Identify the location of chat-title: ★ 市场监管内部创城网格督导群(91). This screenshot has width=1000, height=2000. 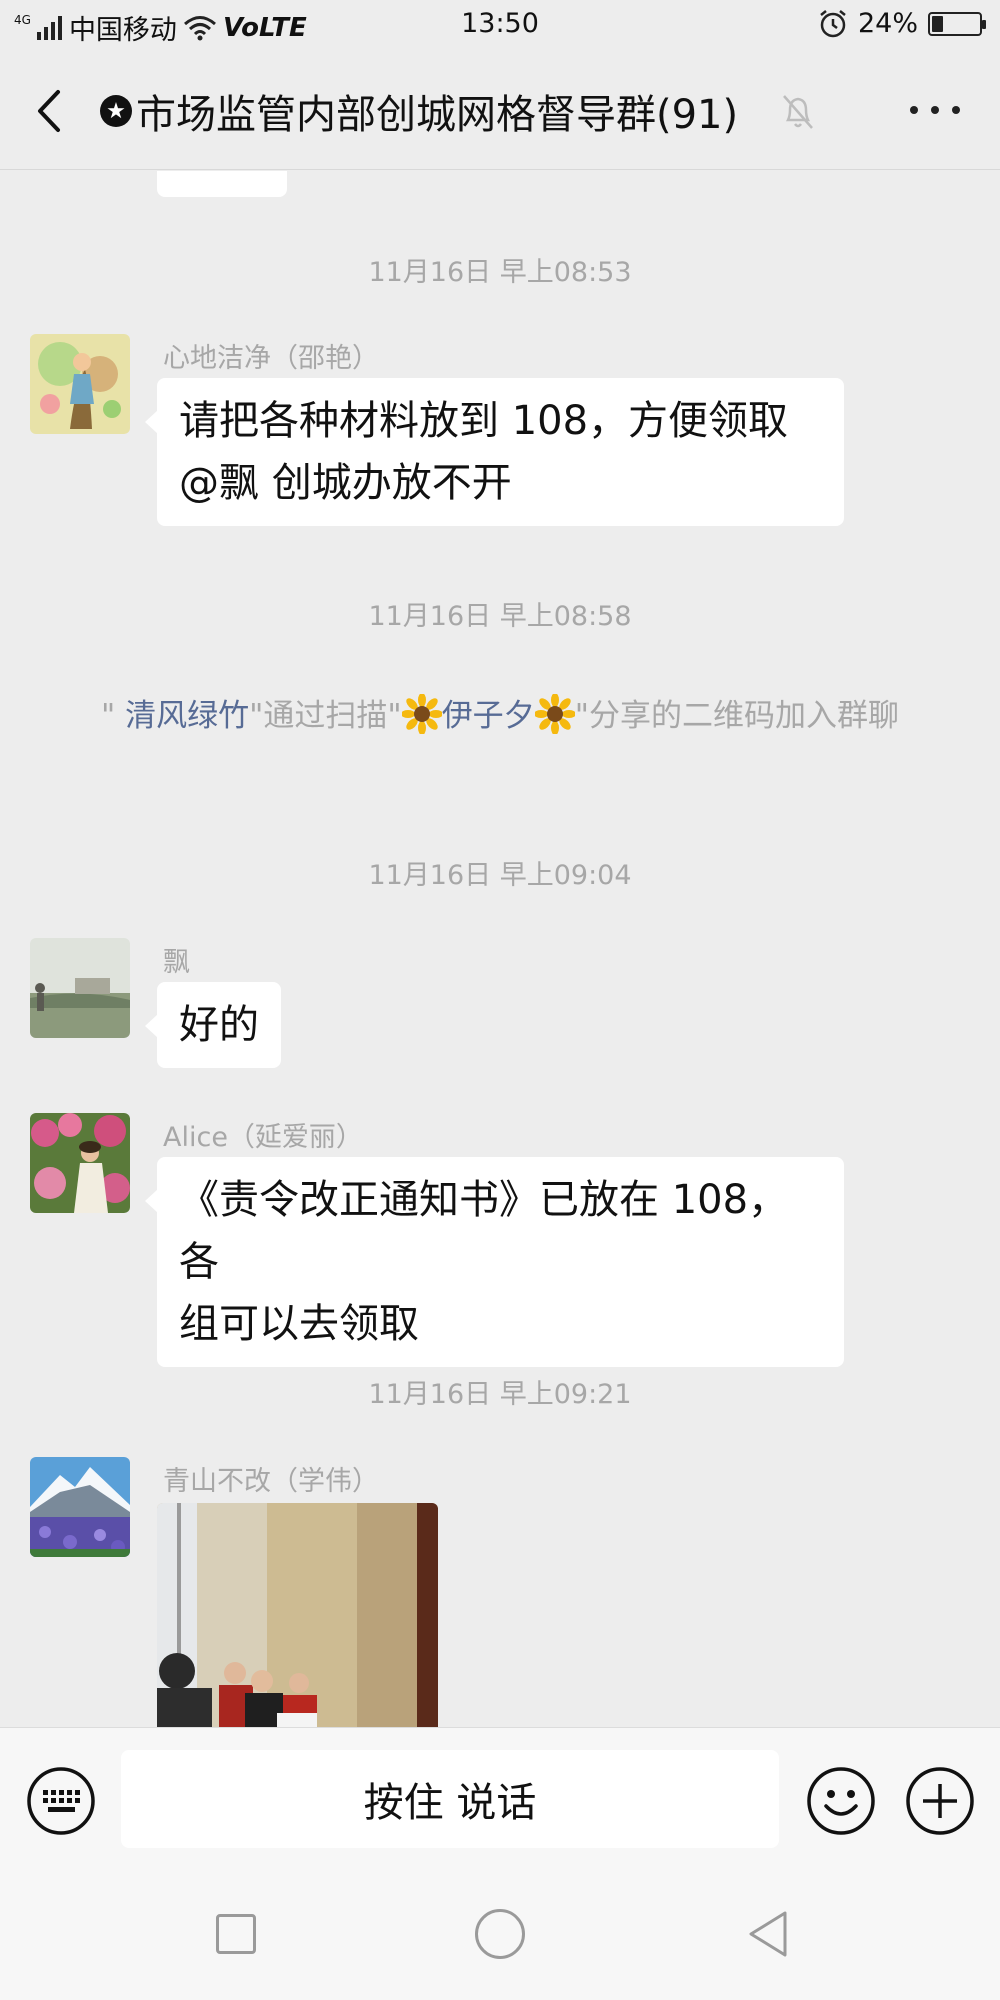
(419, 111).